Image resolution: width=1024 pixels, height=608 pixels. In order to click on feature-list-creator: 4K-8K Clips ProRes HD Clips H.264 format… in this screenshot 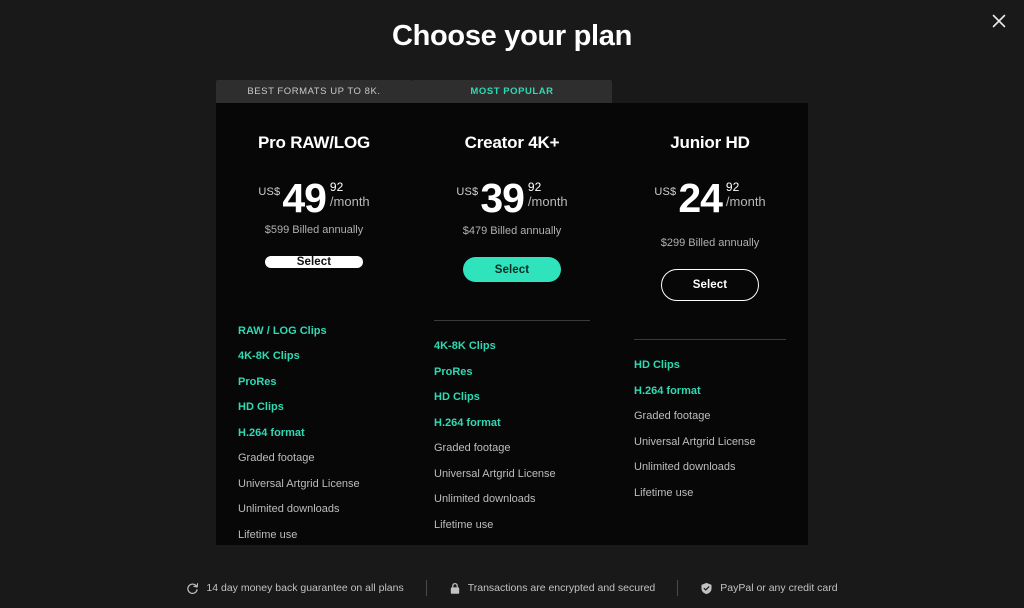, I will do `click(512, 443)`.